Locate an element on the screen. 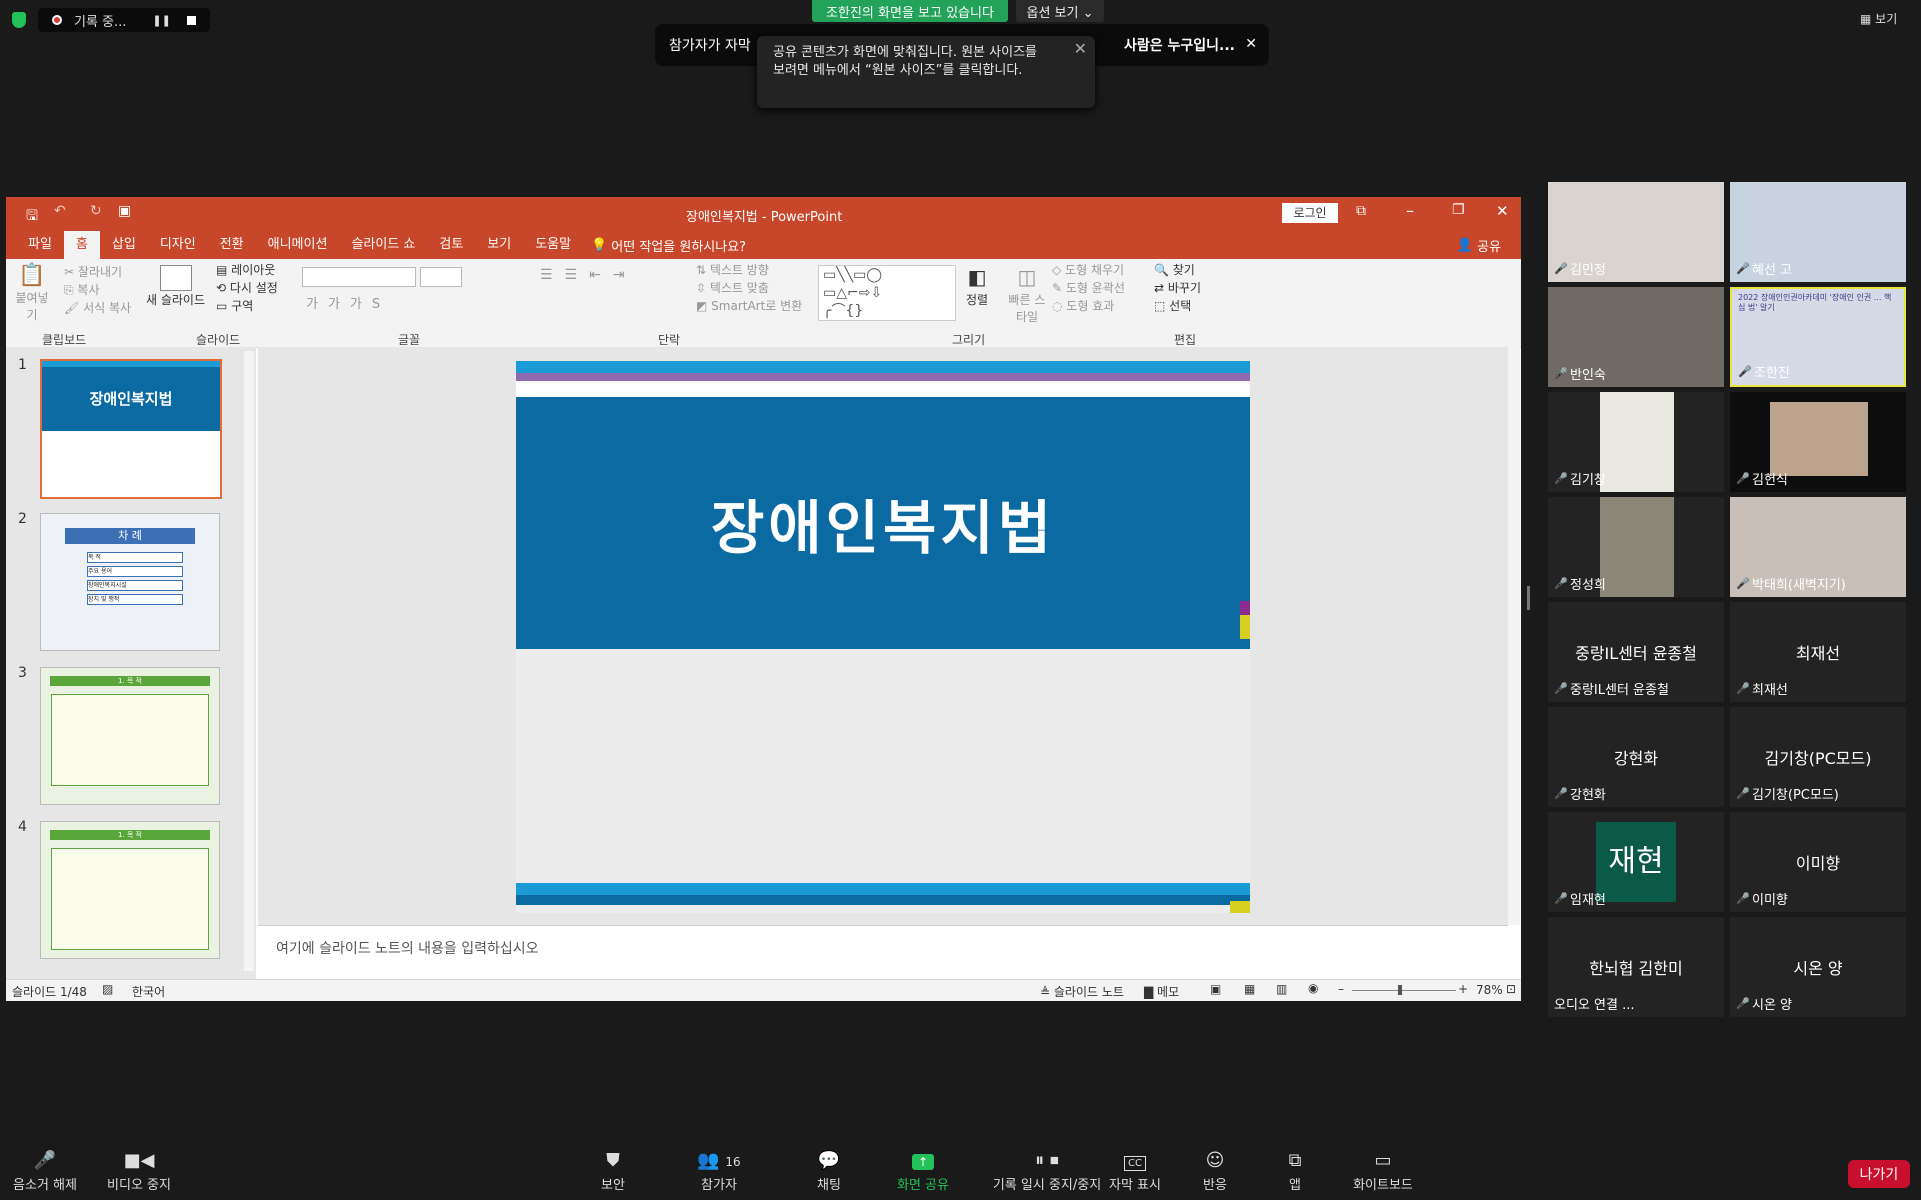 Image resolution: width=1921 pixels, height=1200 pixels. participant-tile: 🎤 김헌식 is located at coordinates (1818, 442).